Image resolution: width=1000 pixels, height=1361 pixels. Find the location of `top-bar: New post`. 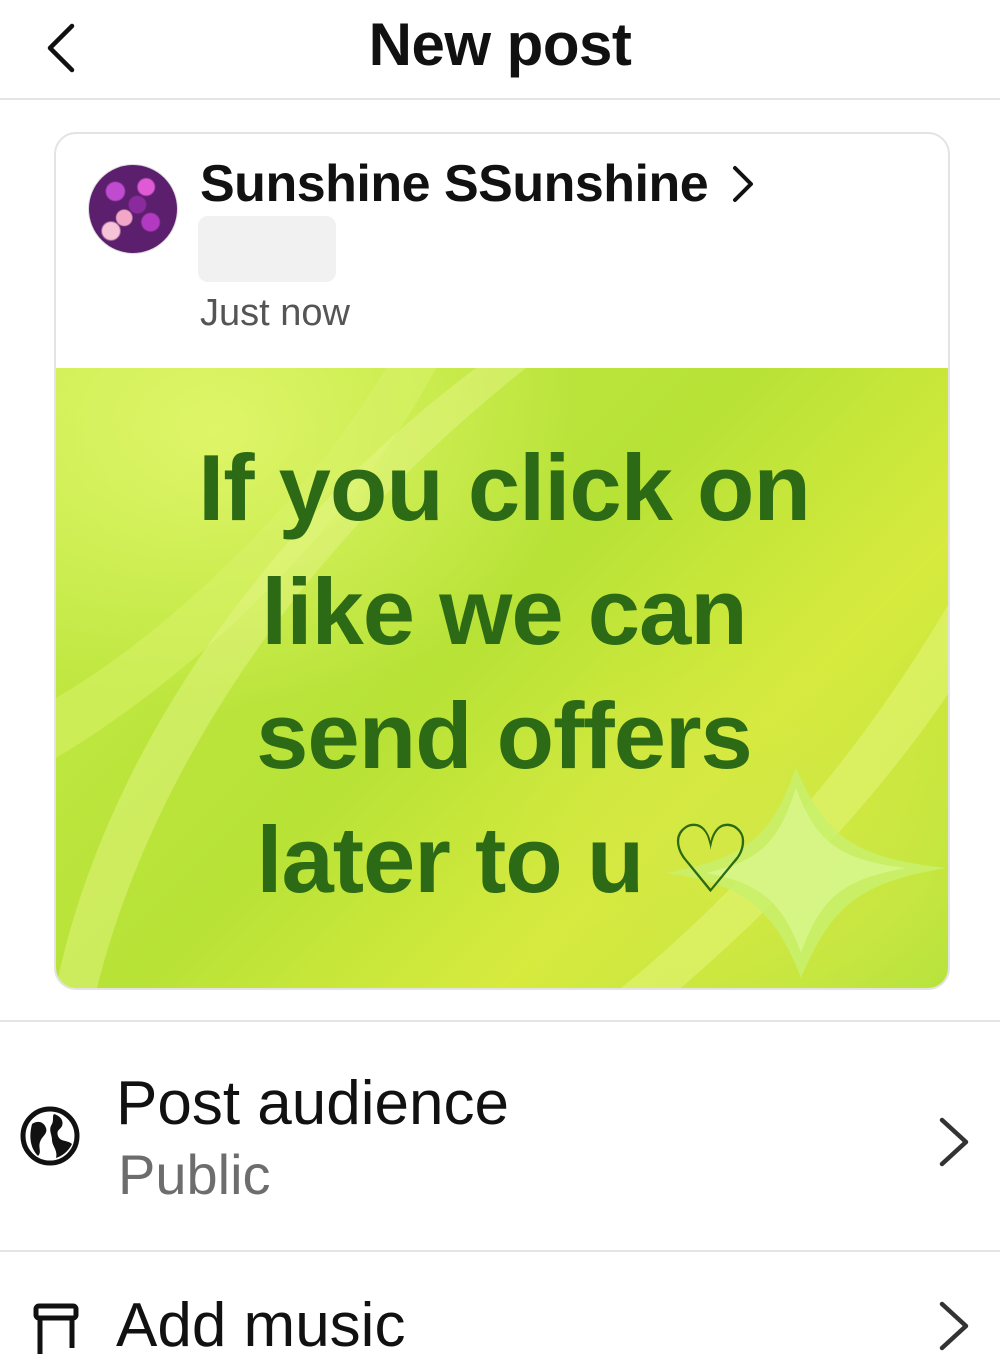

top-bar: New post is located at coordinates (500, 50).